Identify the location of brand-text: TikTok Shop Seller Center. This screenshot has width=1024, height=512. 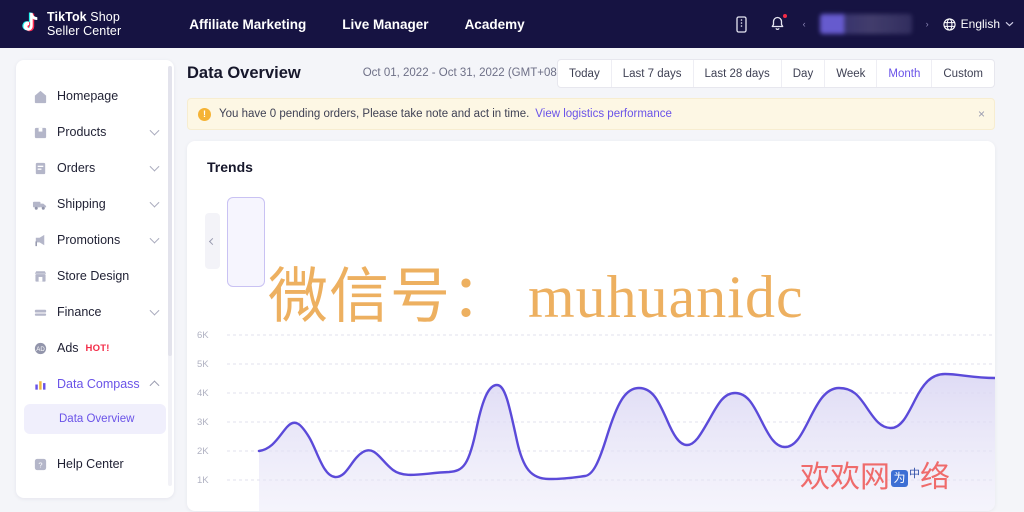
(84, 24).